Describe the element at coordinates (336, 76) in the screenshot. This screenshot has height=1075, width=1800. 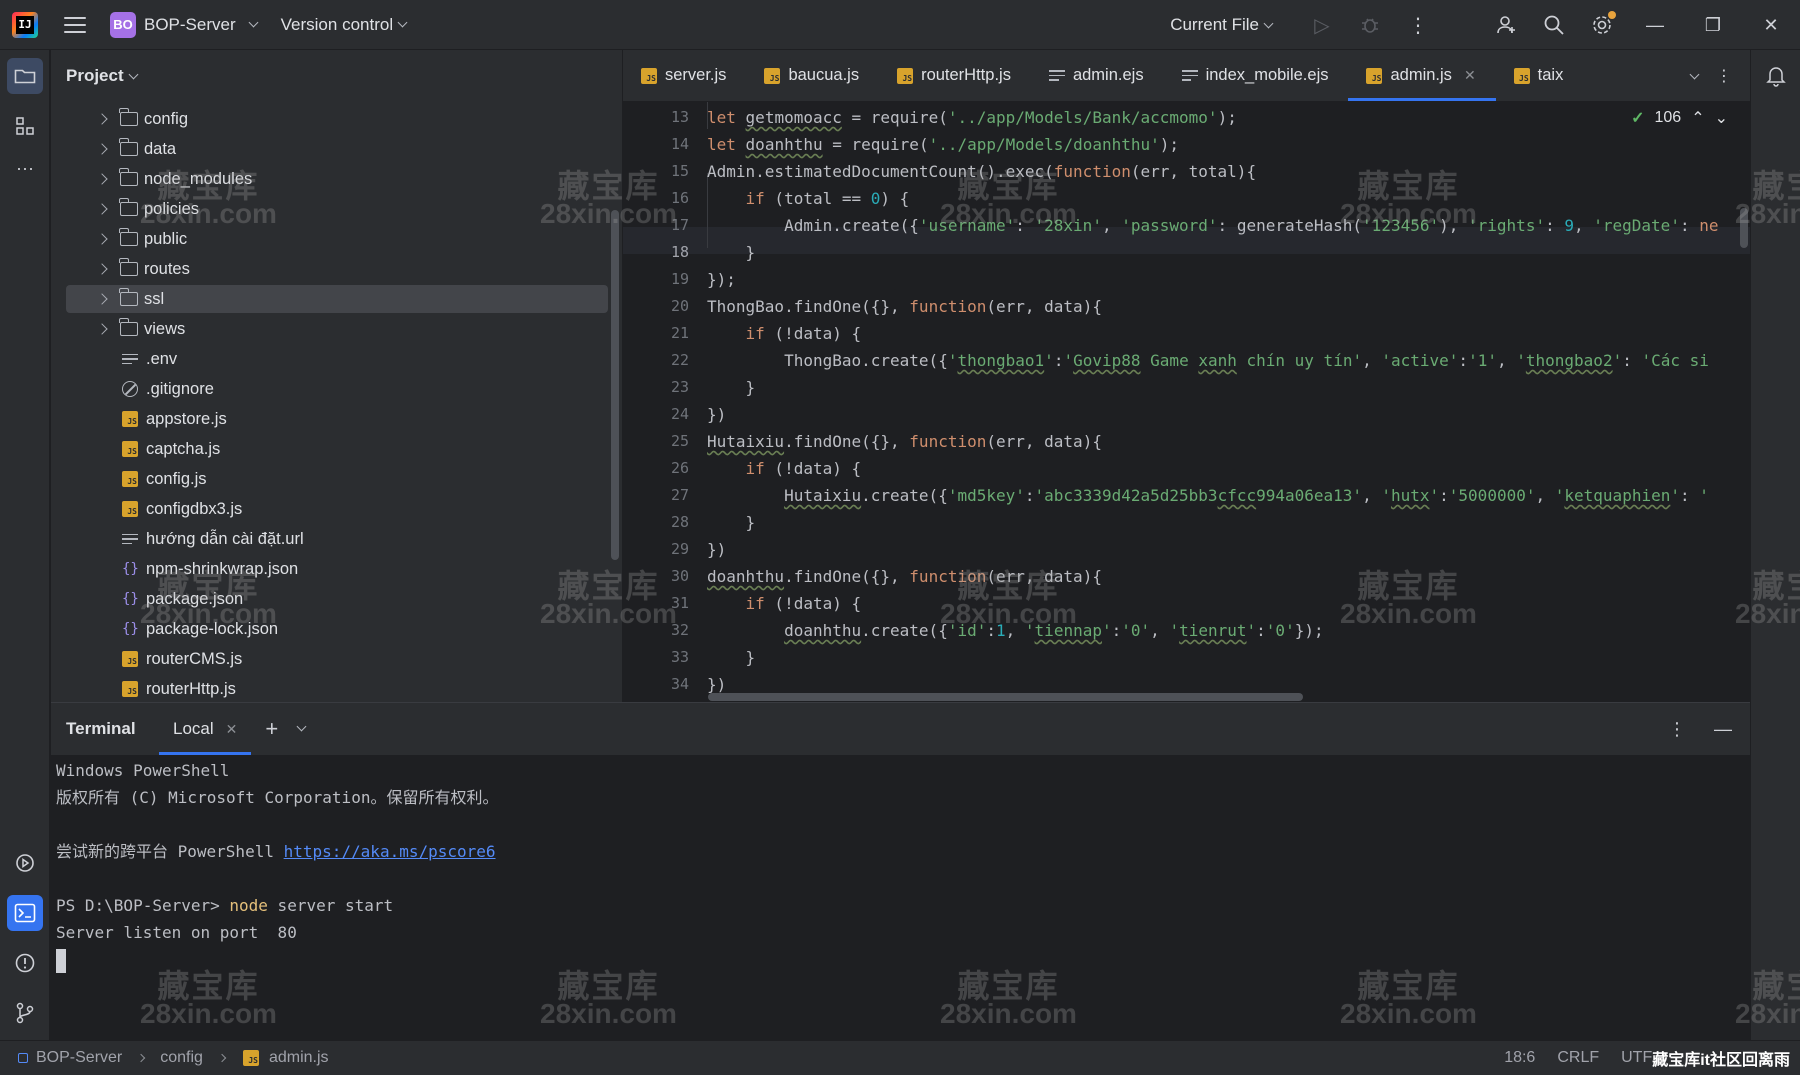
I see `project-panel-header: Project` at that location.